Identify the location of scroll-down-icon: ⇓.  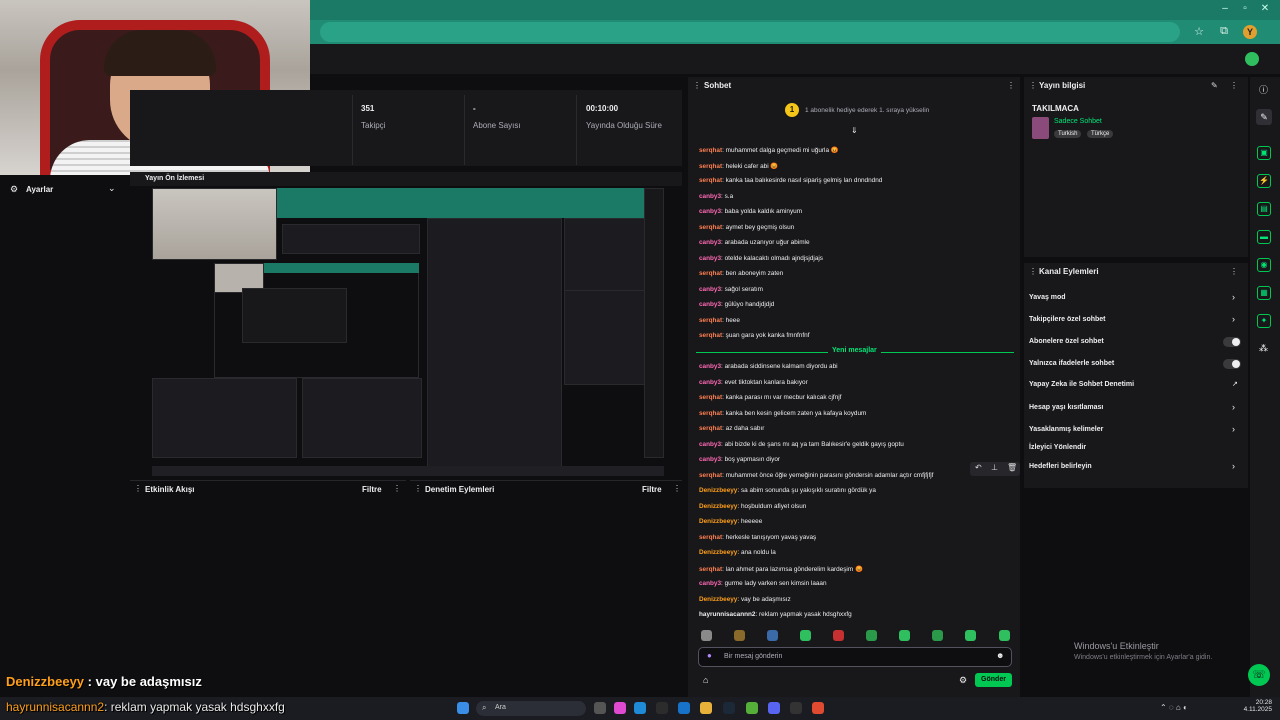
(854, 130).